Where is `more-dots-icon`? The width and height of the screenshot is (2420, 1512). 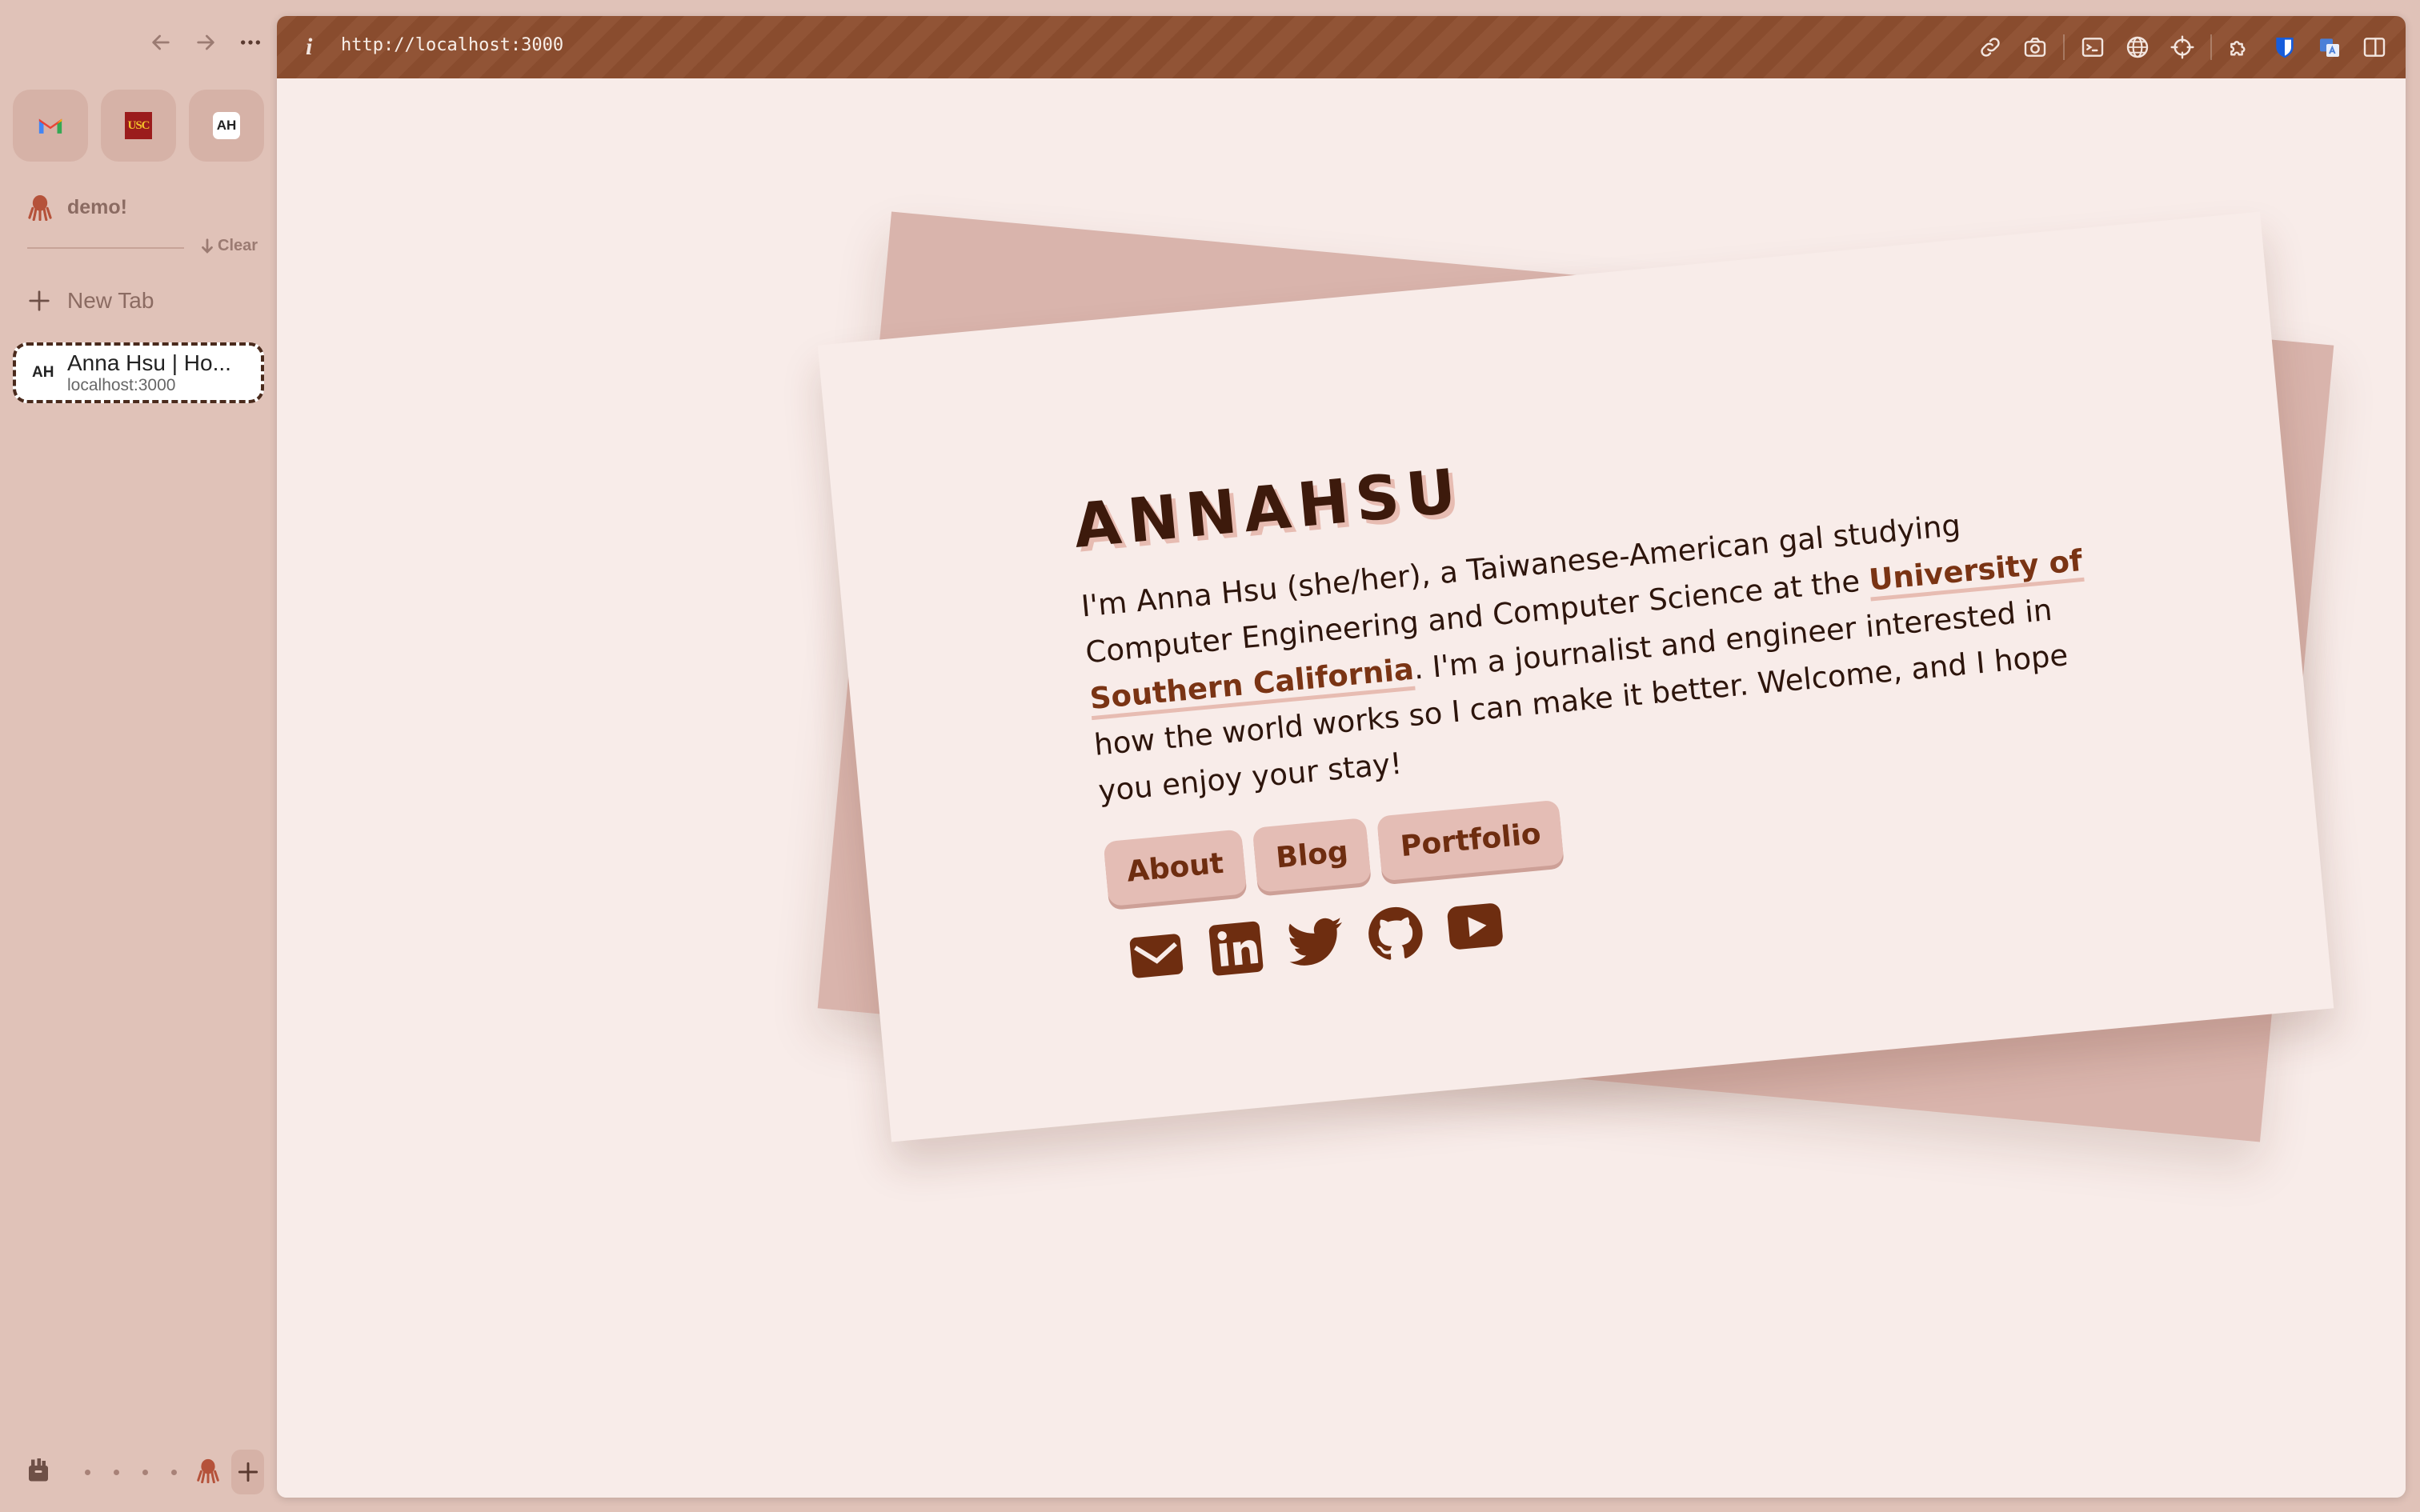
more-dots-icon is located at coordinates (250, 42).